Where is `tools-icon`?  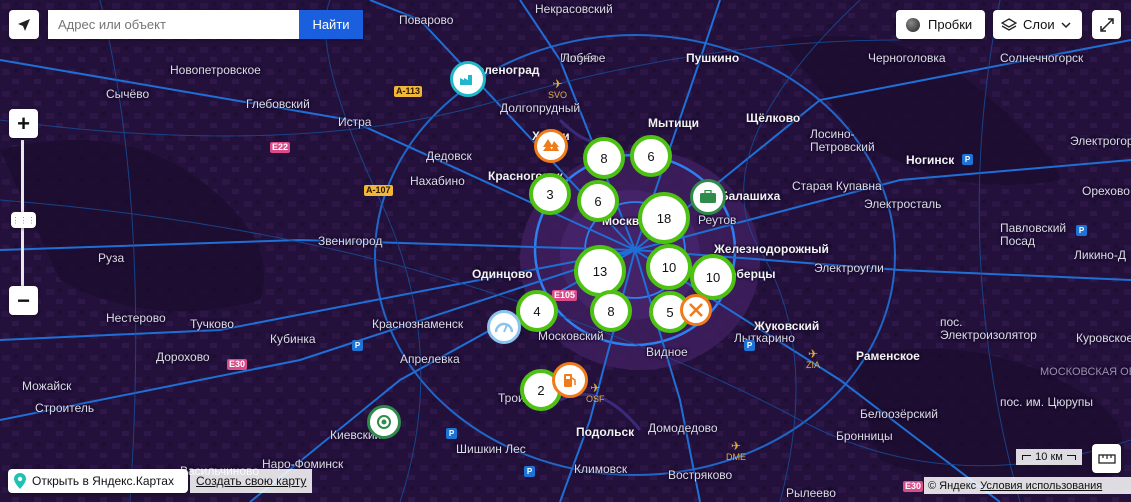
tools-icon is located at coordinates (696, 310).